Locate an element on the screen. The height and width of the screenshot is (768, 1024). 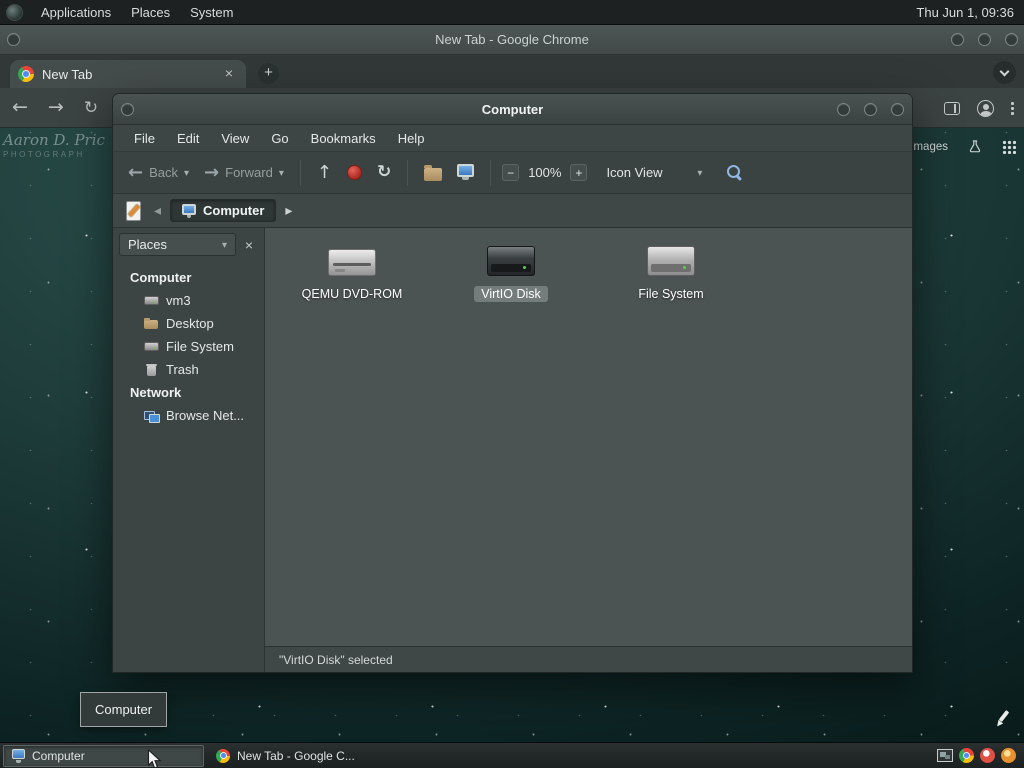
menu-bookmarks: Bookmarks is located at coordinates (343, 138).